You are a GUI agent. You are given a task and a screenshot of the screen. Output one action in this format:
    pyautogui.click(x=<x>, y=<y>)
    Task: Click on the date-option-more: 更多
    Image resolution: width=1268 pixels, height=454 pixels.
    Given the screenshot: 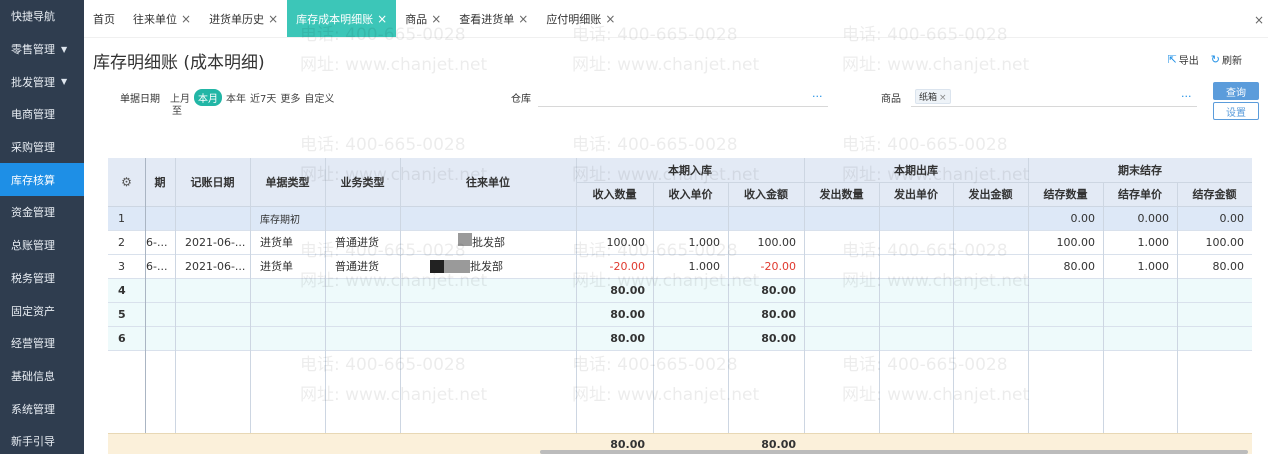 What is the action you would take?
    pyautogui.click(x=290, y=97)
    